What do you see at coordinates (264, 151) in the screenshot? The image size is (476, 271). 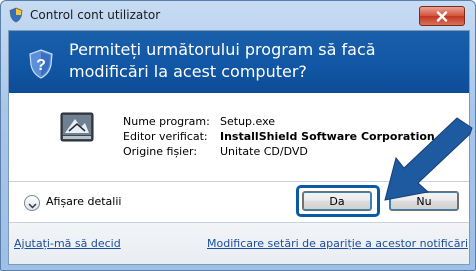 I see `detail-value: Unitate CD/DVD` at bounding box center [264, 151].